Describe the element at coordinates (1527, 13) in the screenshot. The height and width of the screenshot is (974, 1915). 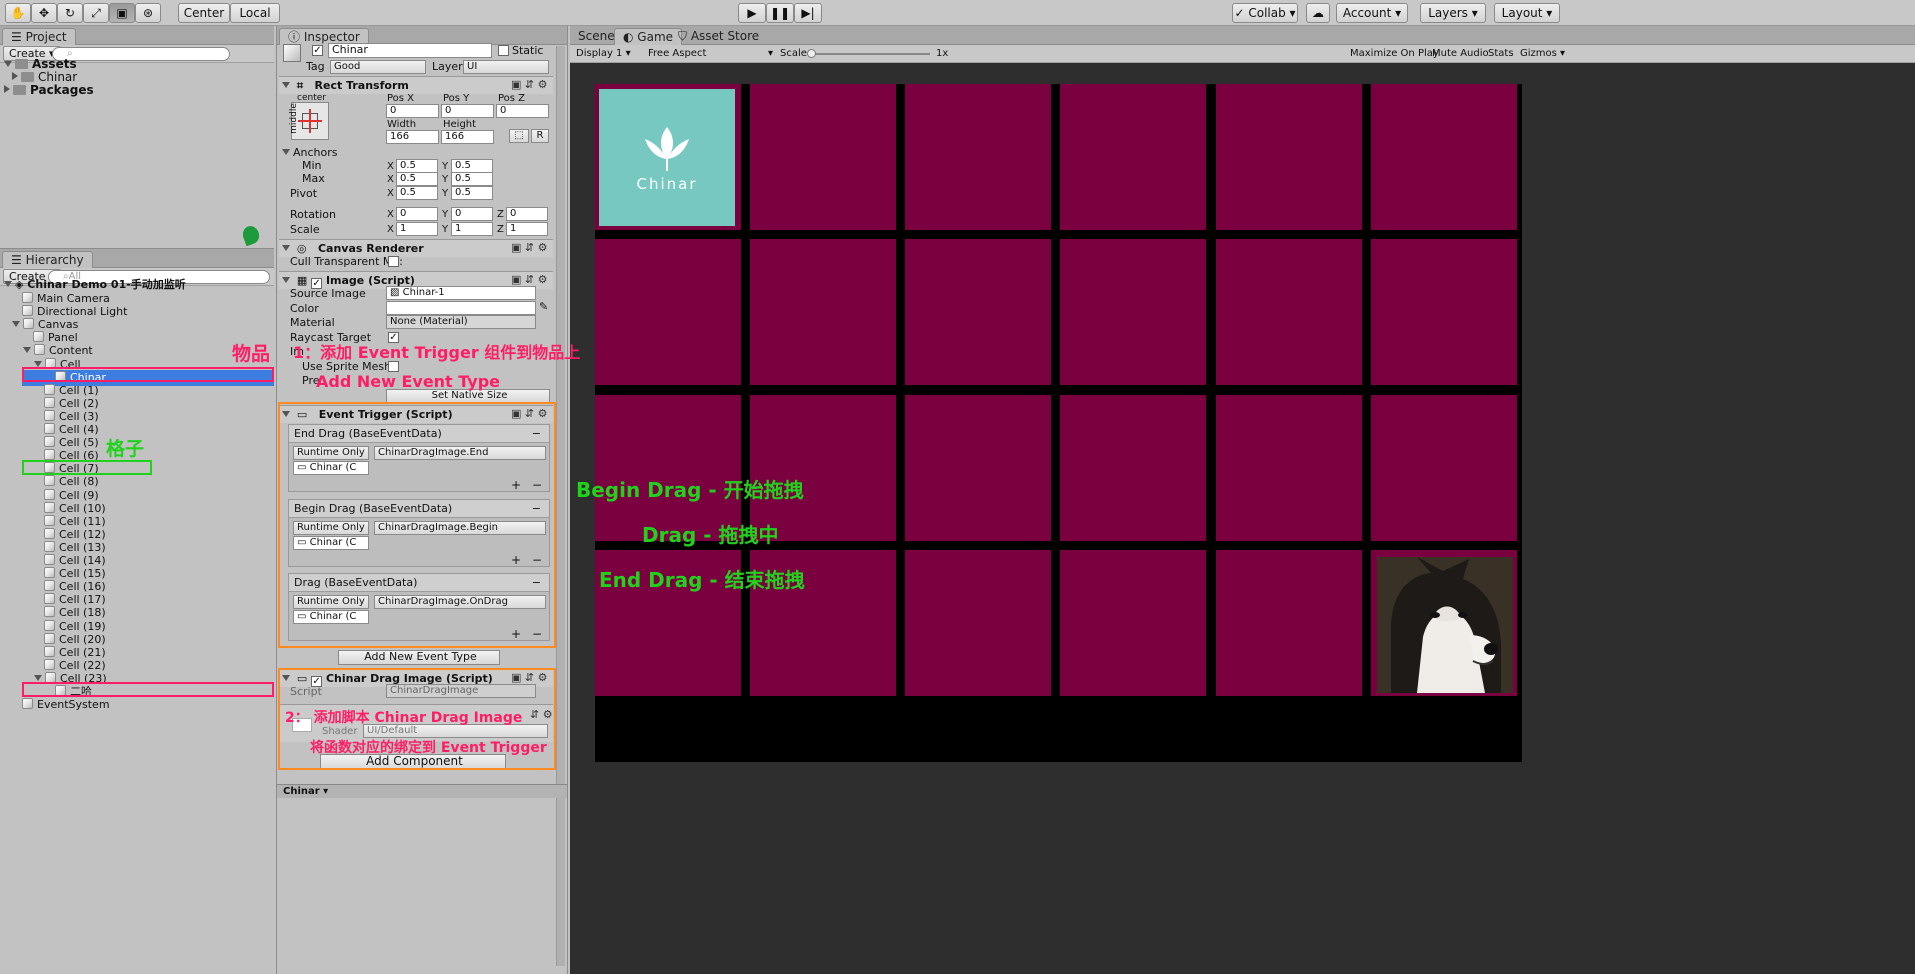
I see `layout-dropdown: Layout ▾` at that location.